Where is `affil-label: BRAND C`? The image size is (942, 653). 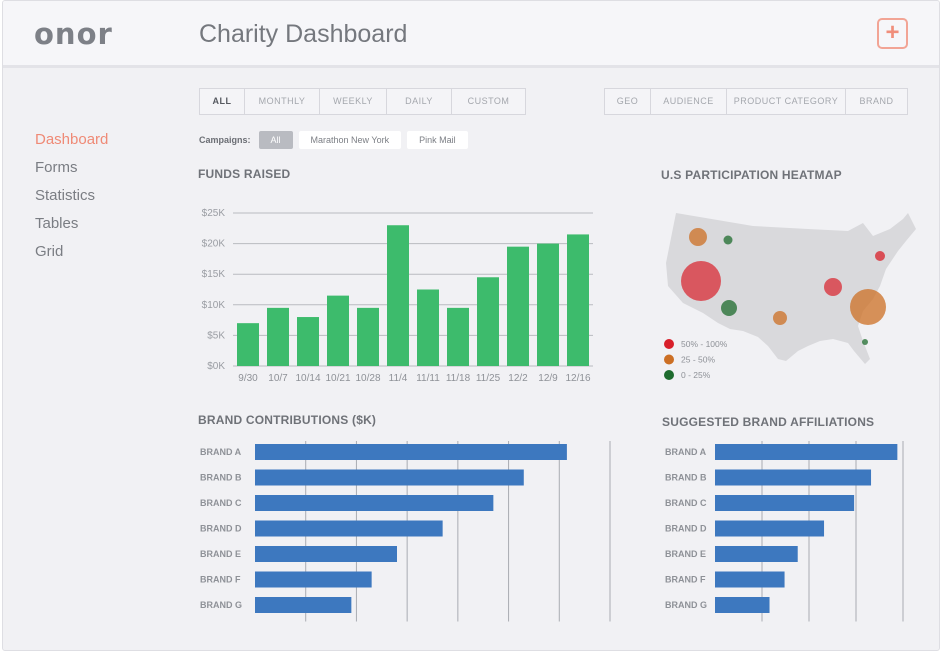 affil-label: BRAND C is located at coordinates (686, 503).